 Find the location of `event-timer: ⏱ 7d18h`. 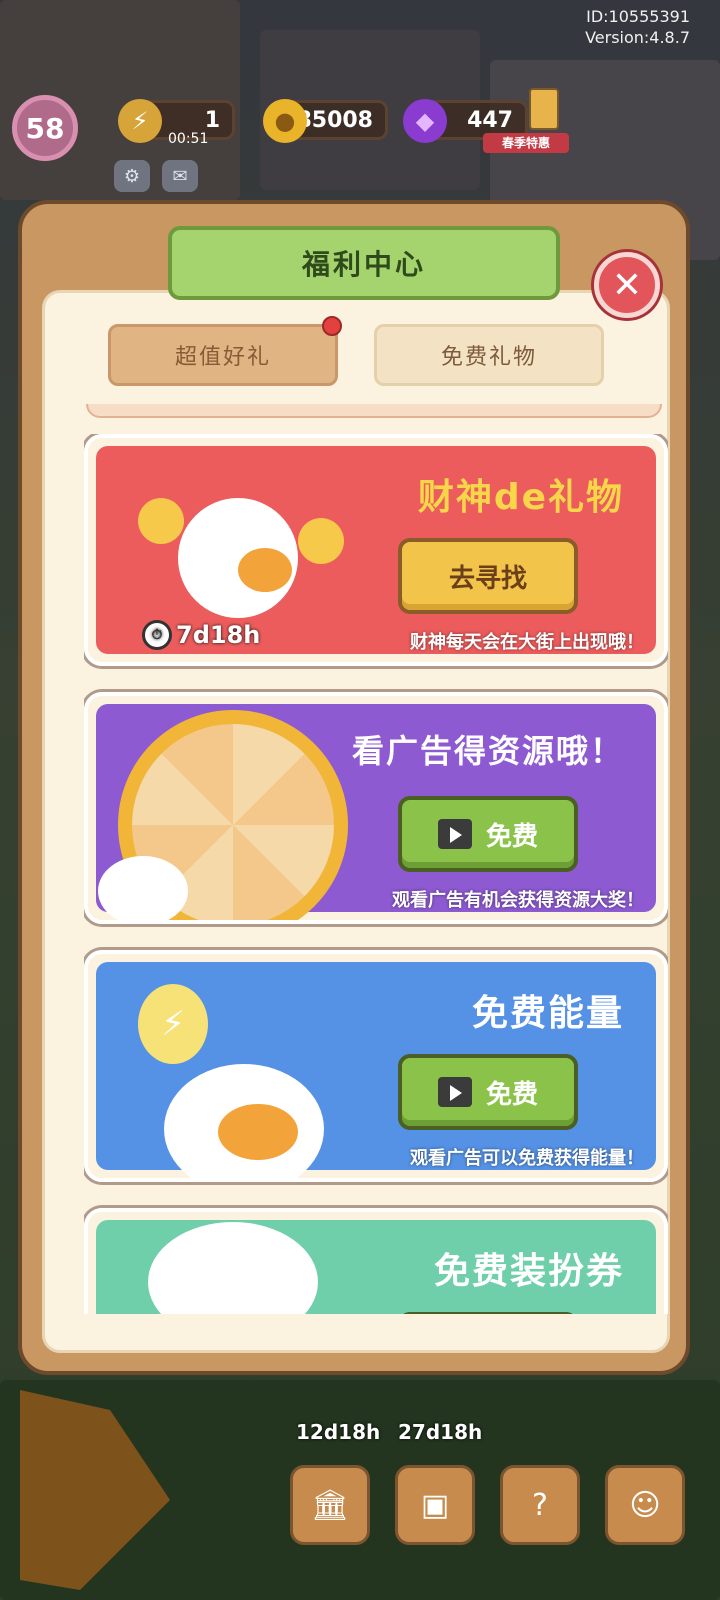

event-timer: ⏱ 7d18h is located at coordinates (201, 635).